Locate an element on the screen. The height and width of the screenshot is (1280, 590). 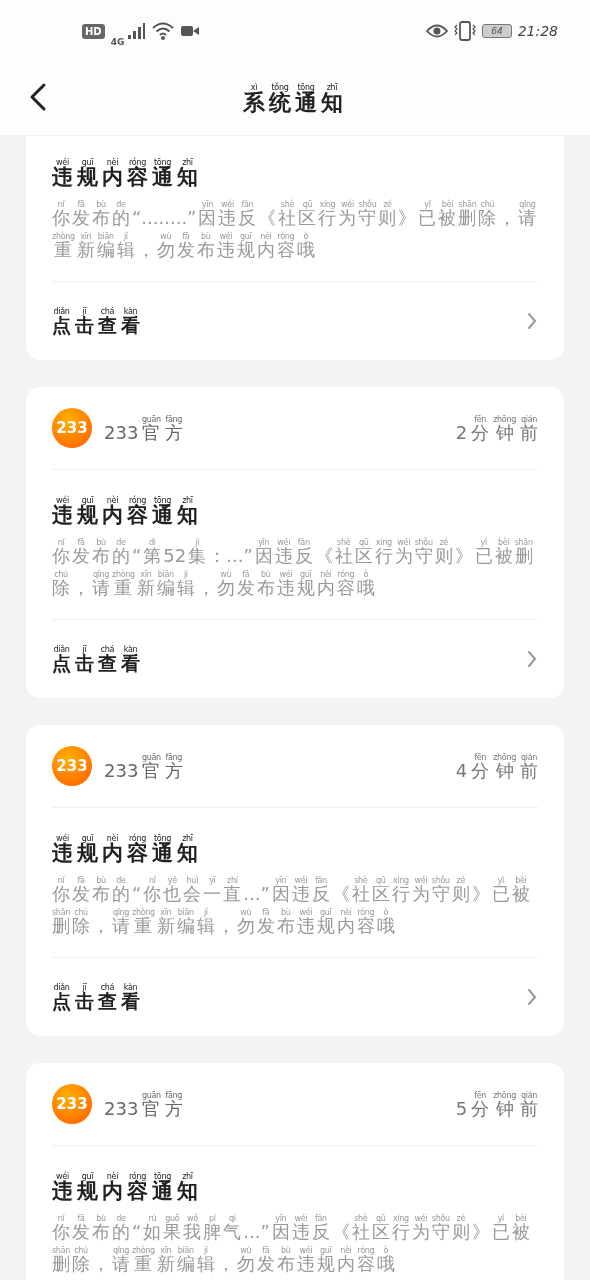
battery-icon: 64 is located at coordinates (497, 31).